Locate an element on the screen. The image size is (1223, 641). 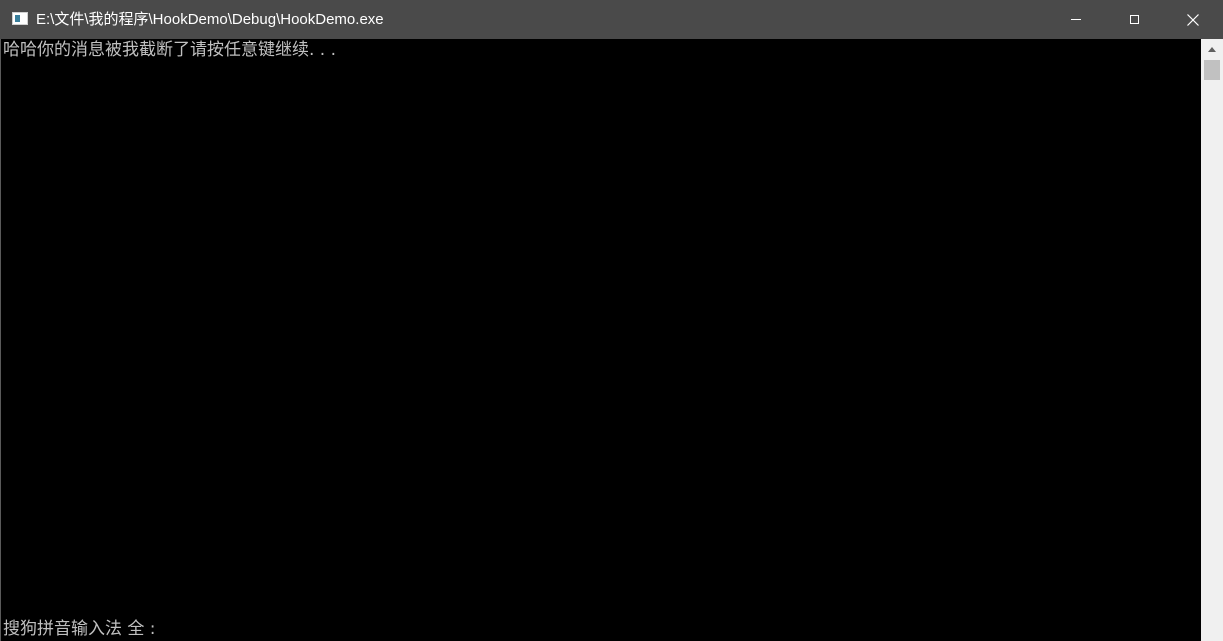
maximize-icon is located at coordinates (1134, 19).